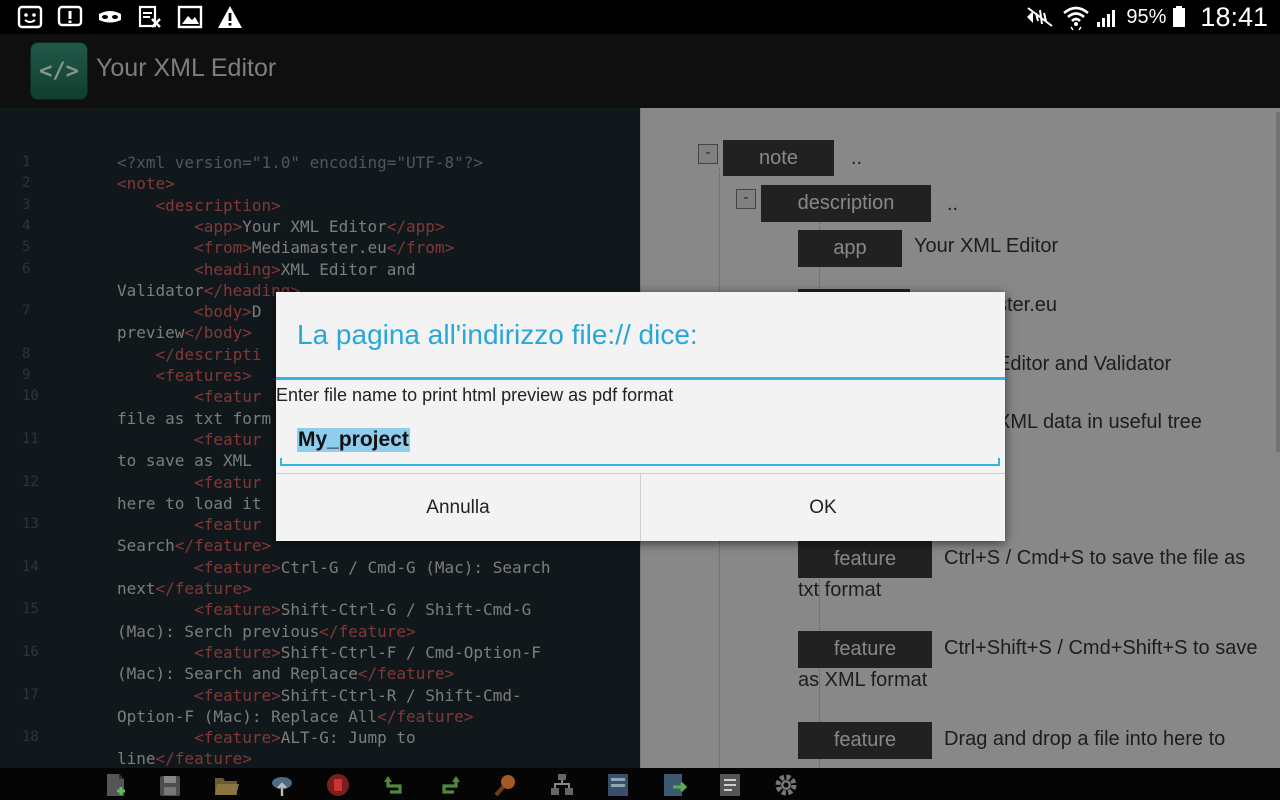 The height and width of the screenshot is (800, 1280). I want to click on status-bar: 95% 18:41, so click(640, 17).